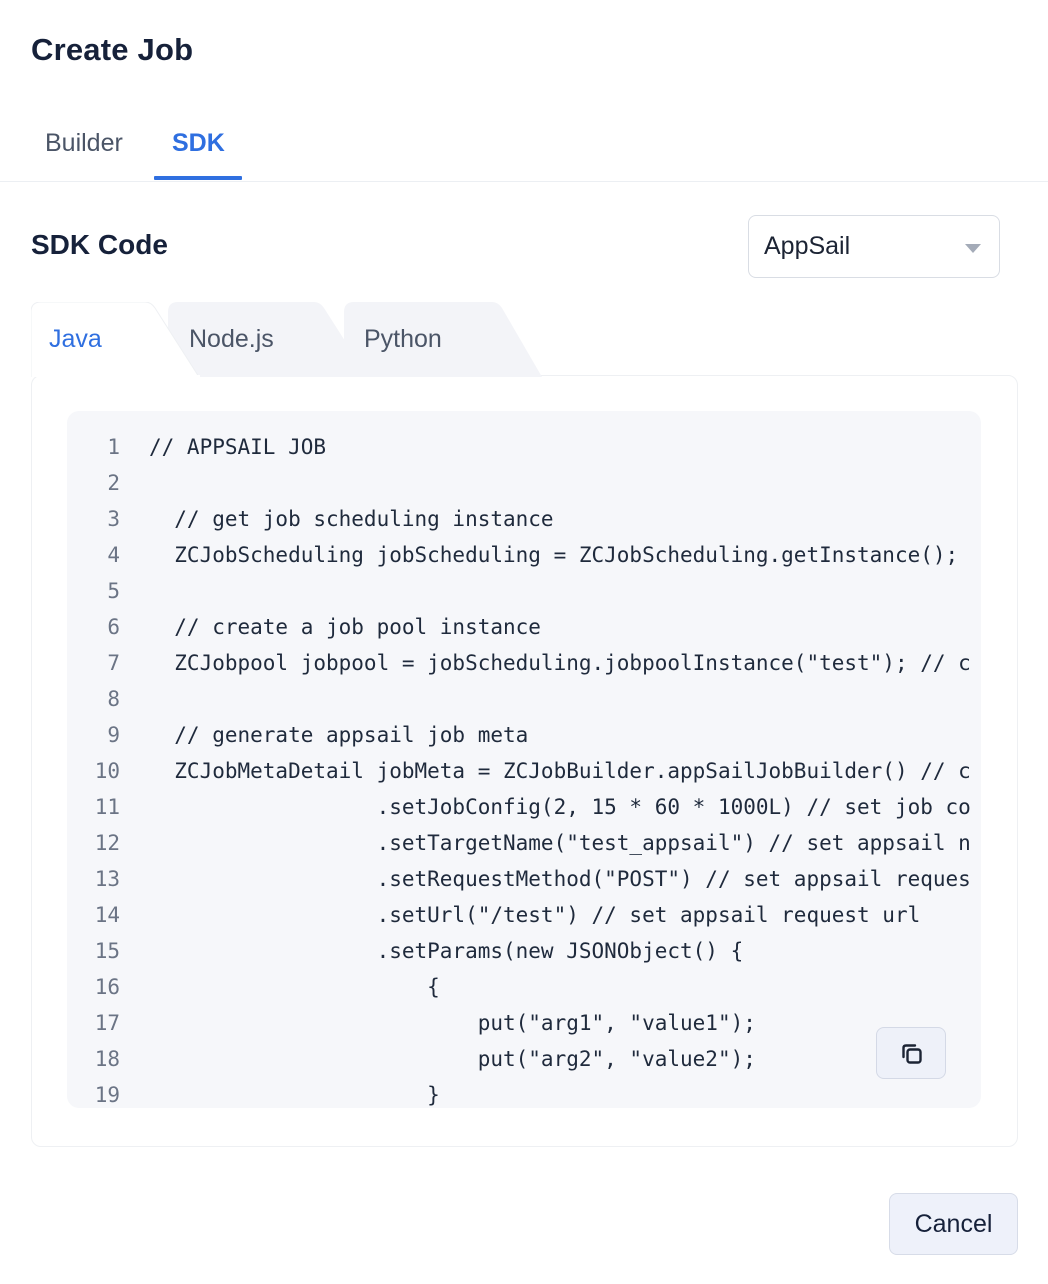 Image resolution: width=1048 pixels, height=1284 pixels. Describe the element at coordinates (524, 699) in the screenshot. I see `code-line: 8` at that location.